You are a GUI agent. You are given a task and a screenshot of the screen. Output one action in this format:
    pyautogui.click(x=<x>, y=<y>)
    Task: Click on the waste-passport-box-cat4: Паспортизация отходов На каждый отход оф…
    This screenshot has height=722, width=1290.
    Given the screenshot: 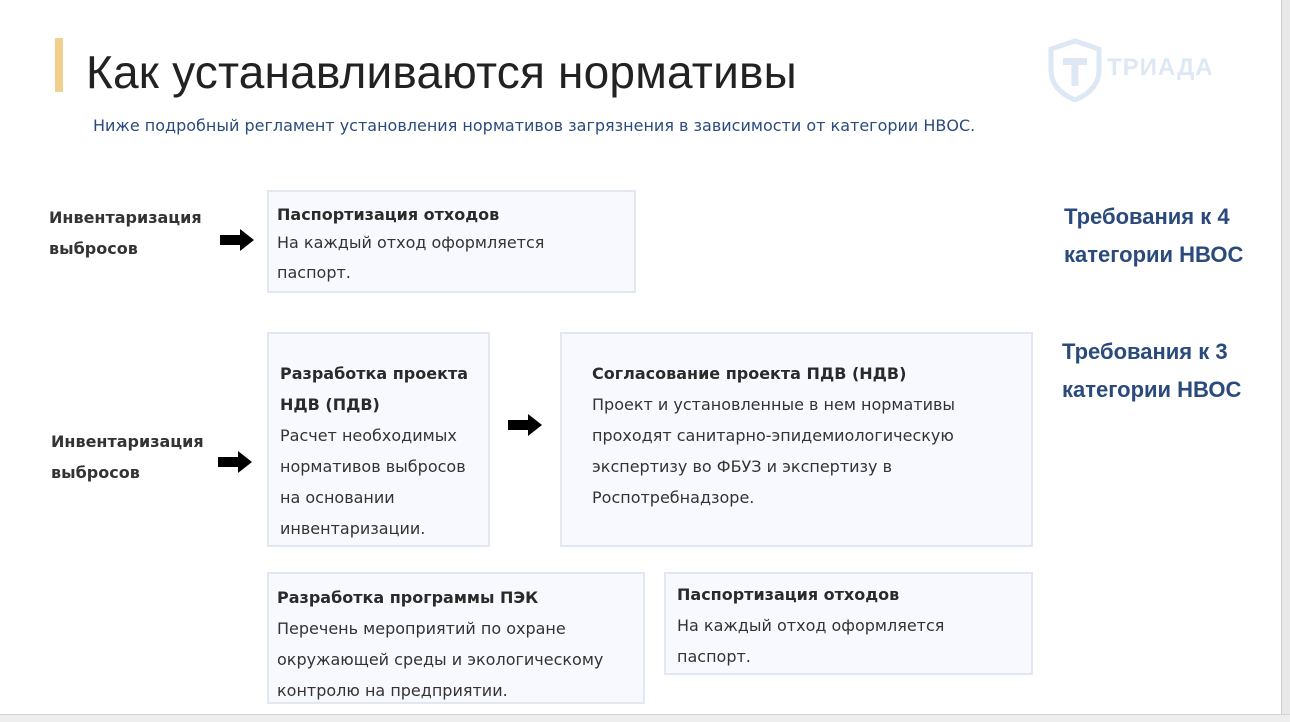 What is the action you would take?
    pyautogui.click(x=451, y=241)
    